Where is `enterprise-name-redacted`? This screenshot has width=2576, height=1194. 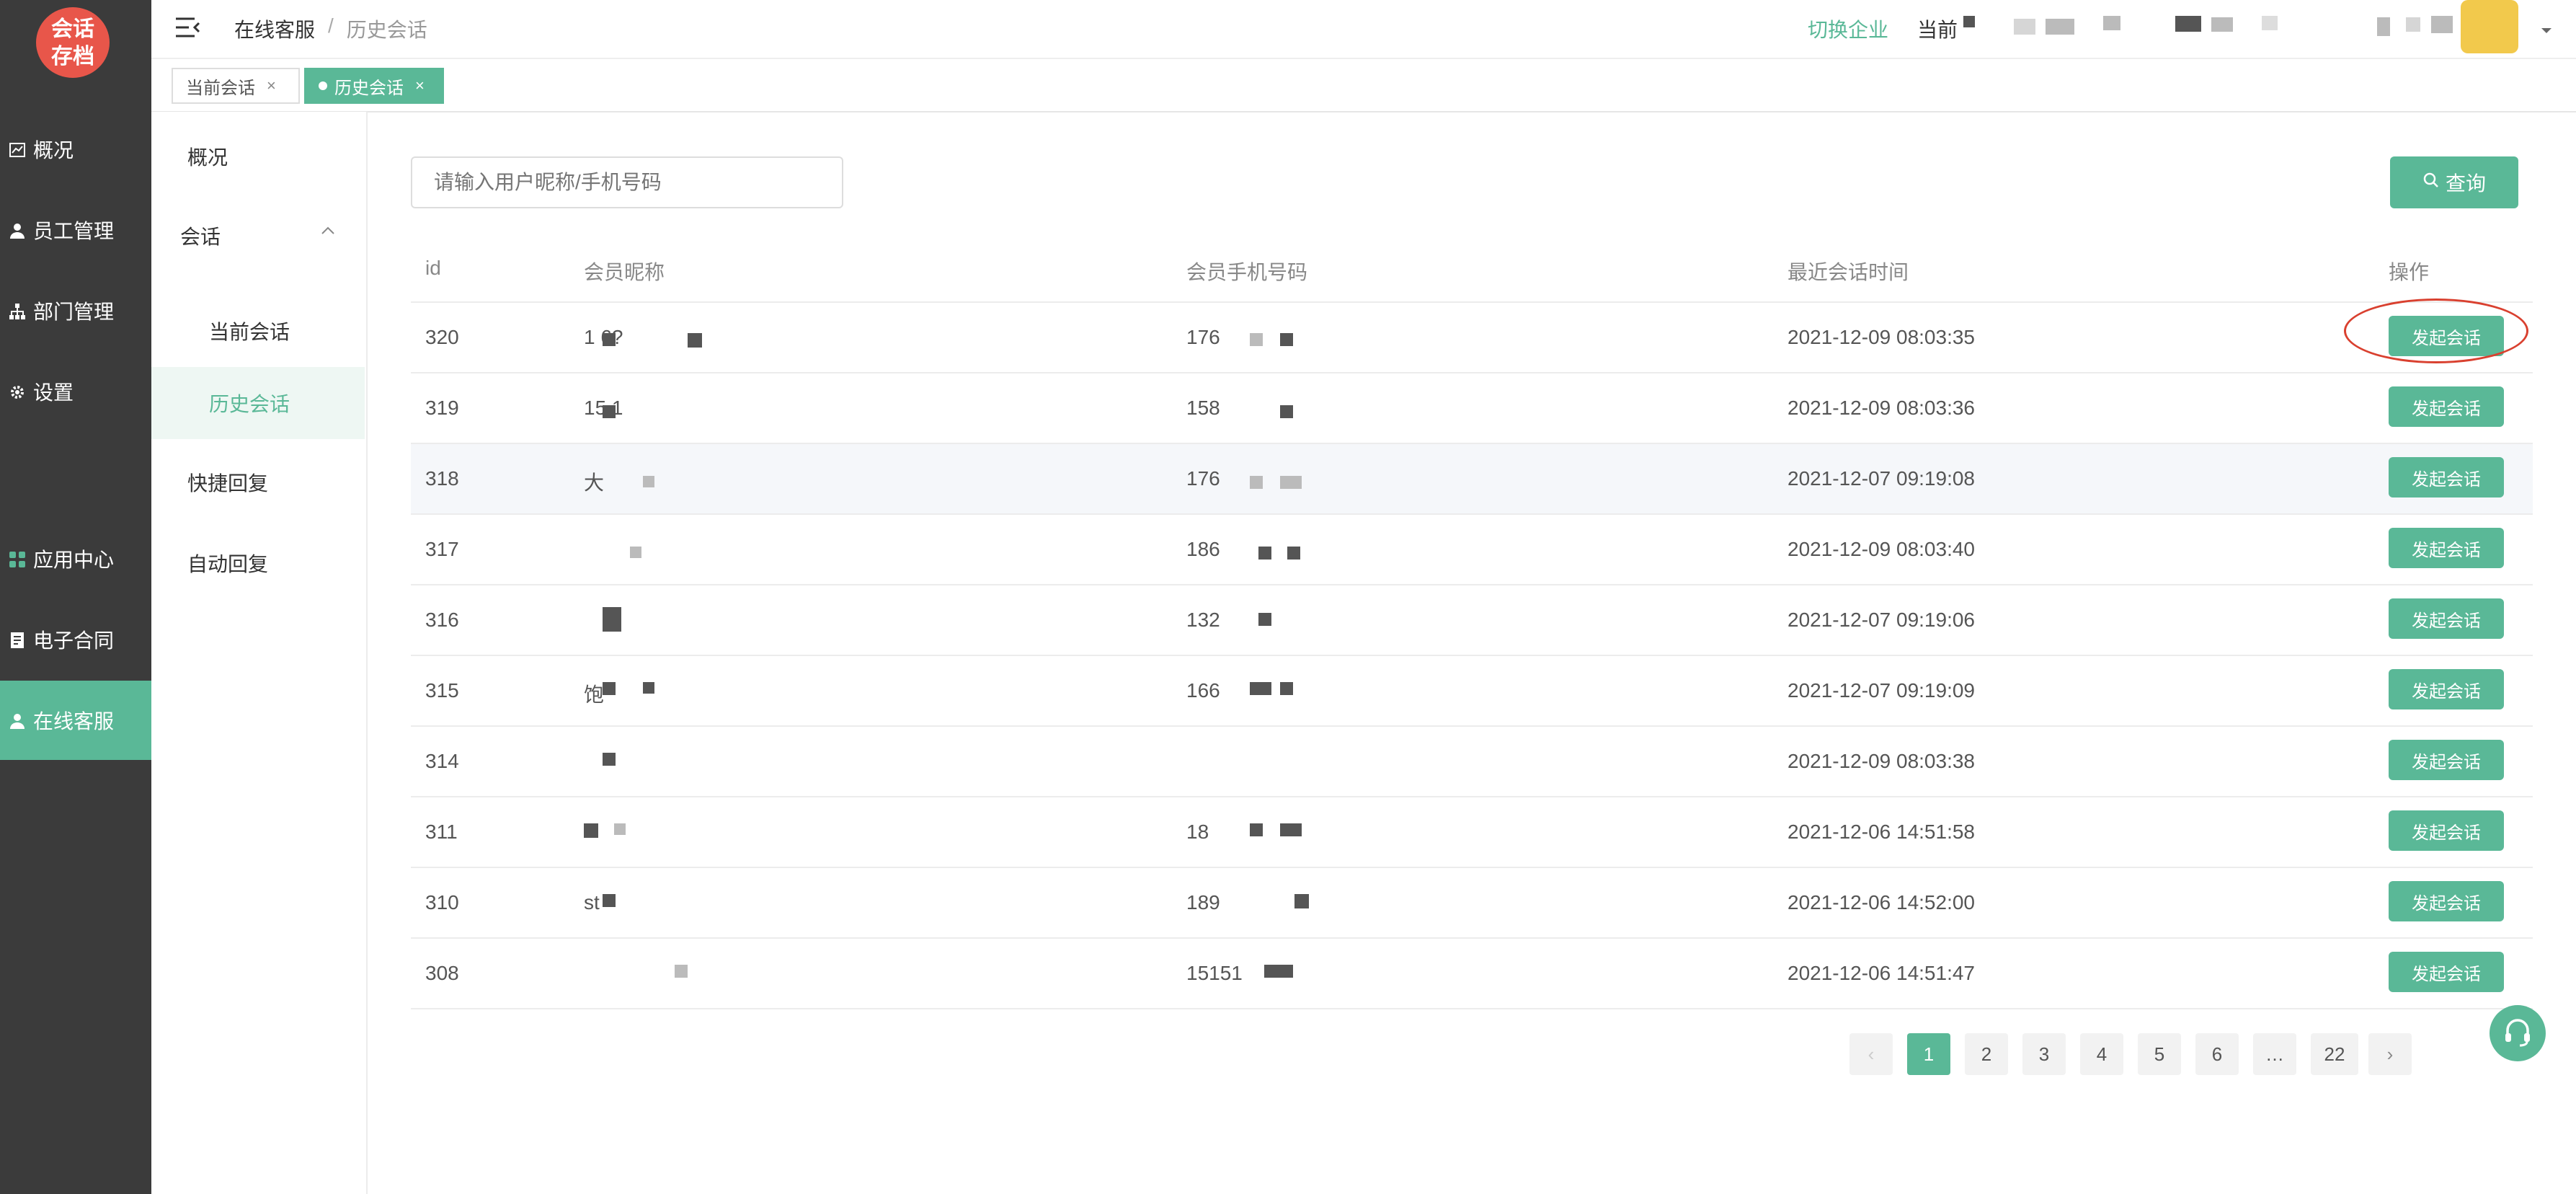 enterprise-name-redacted is located at coordinates (2233, 25).